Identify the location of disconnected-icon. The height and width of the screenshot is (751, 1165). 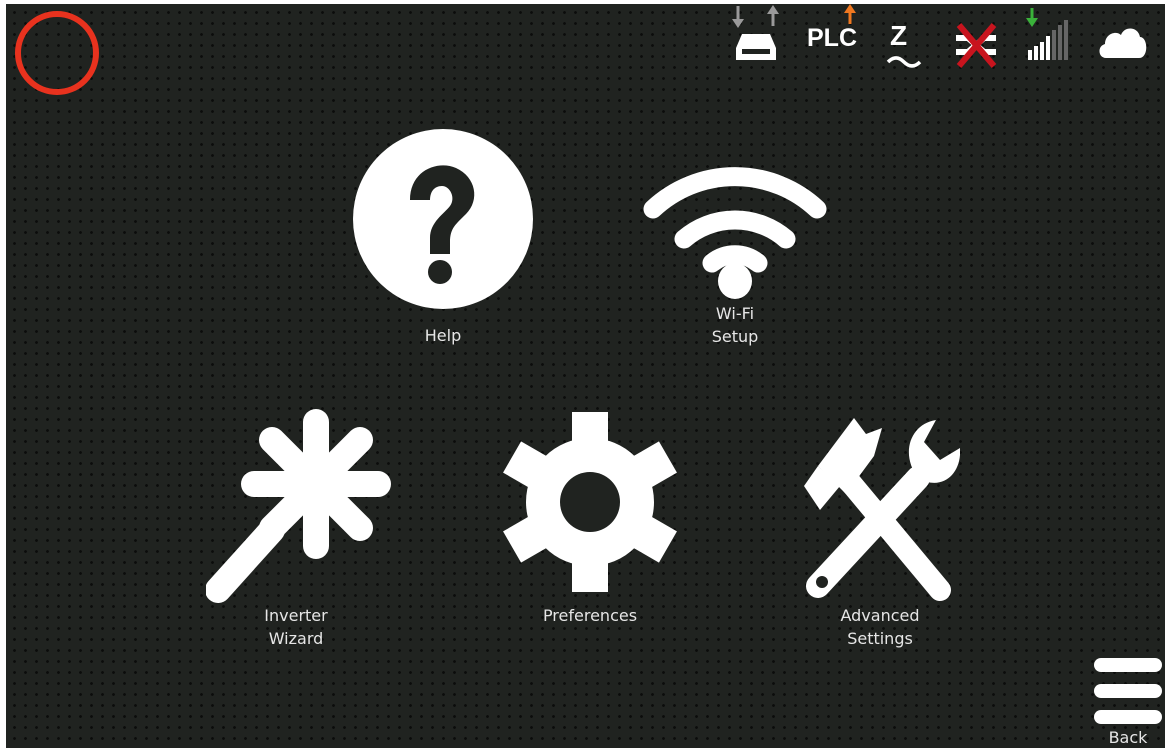
(976, 45).